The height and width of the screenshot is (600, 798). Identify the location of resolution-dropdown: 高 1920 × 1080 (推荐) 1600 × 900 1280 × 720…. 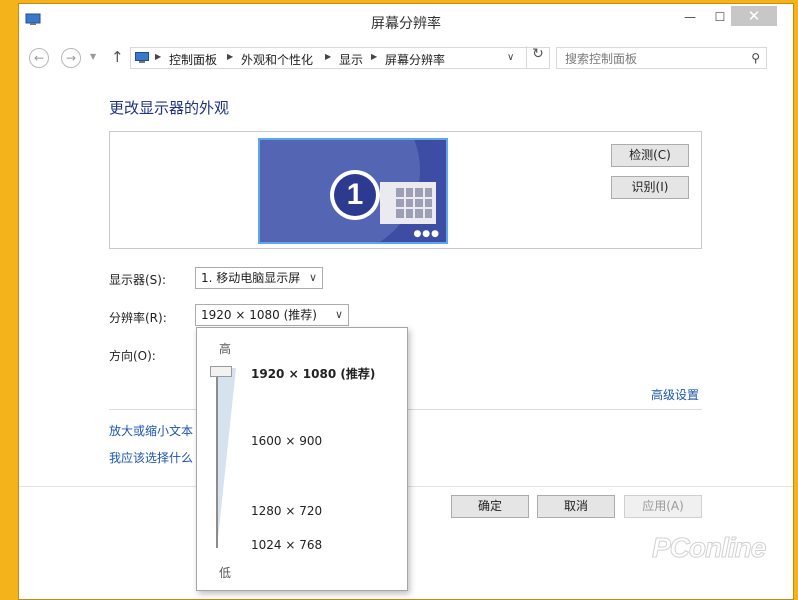
(302, 459).